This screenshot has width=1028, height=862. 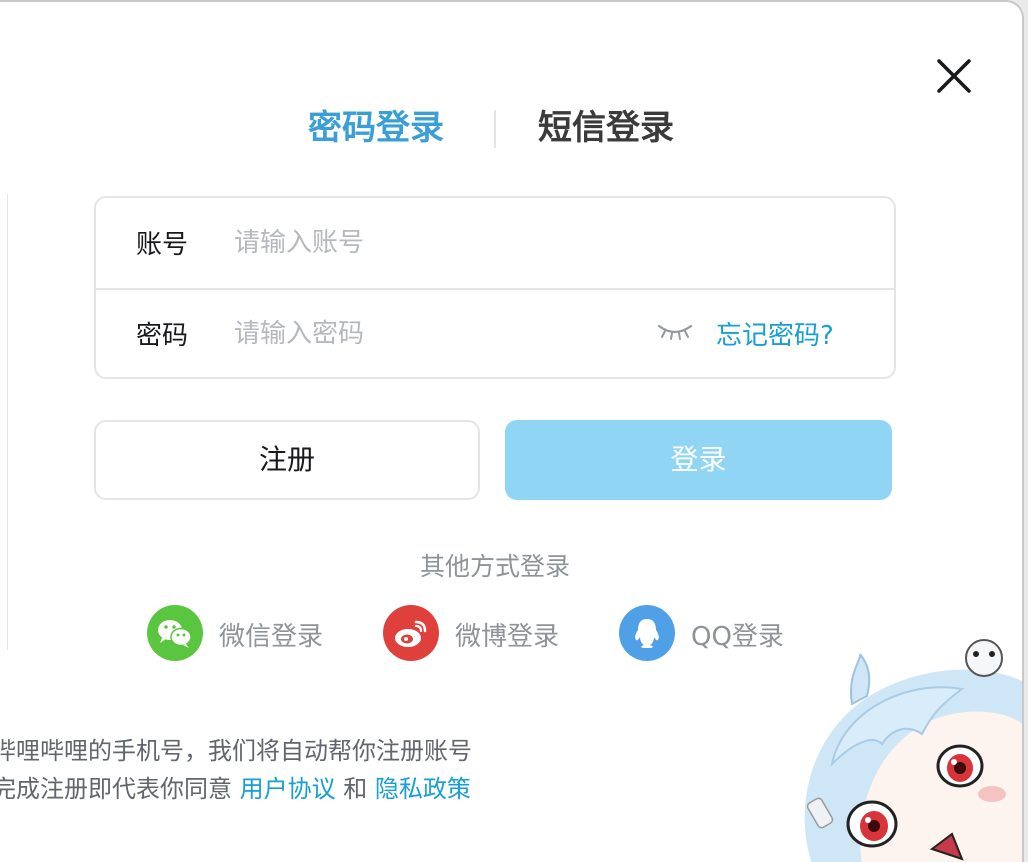 What do you see at coordinates (494, 566) in the screenshot?
I see `other-login-title: 其他方式登录` at bounding box center [494, 566].